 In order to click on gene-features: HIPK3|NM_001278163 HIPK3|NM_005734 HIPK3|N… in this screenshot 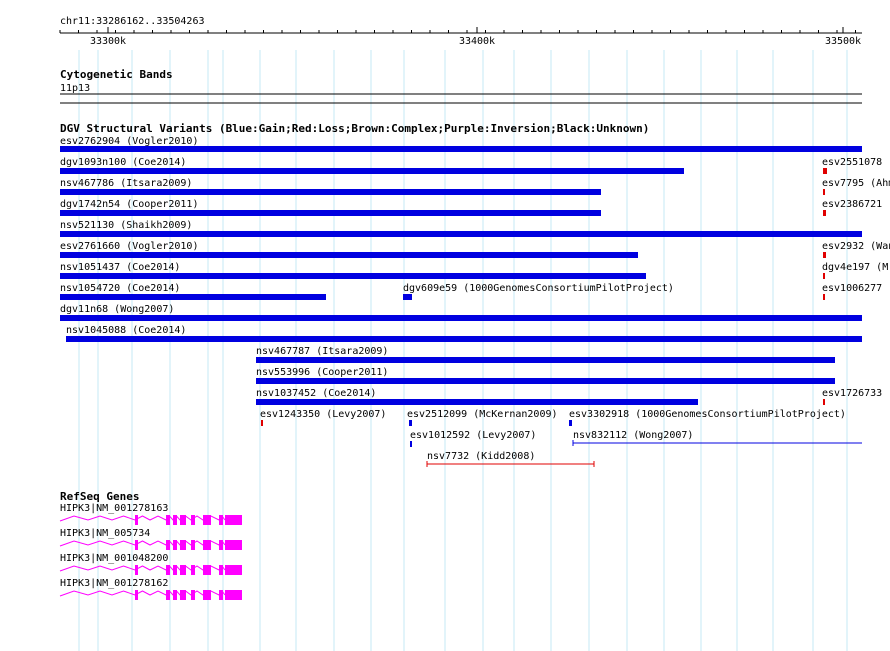, I will do `click(150, 551)`.